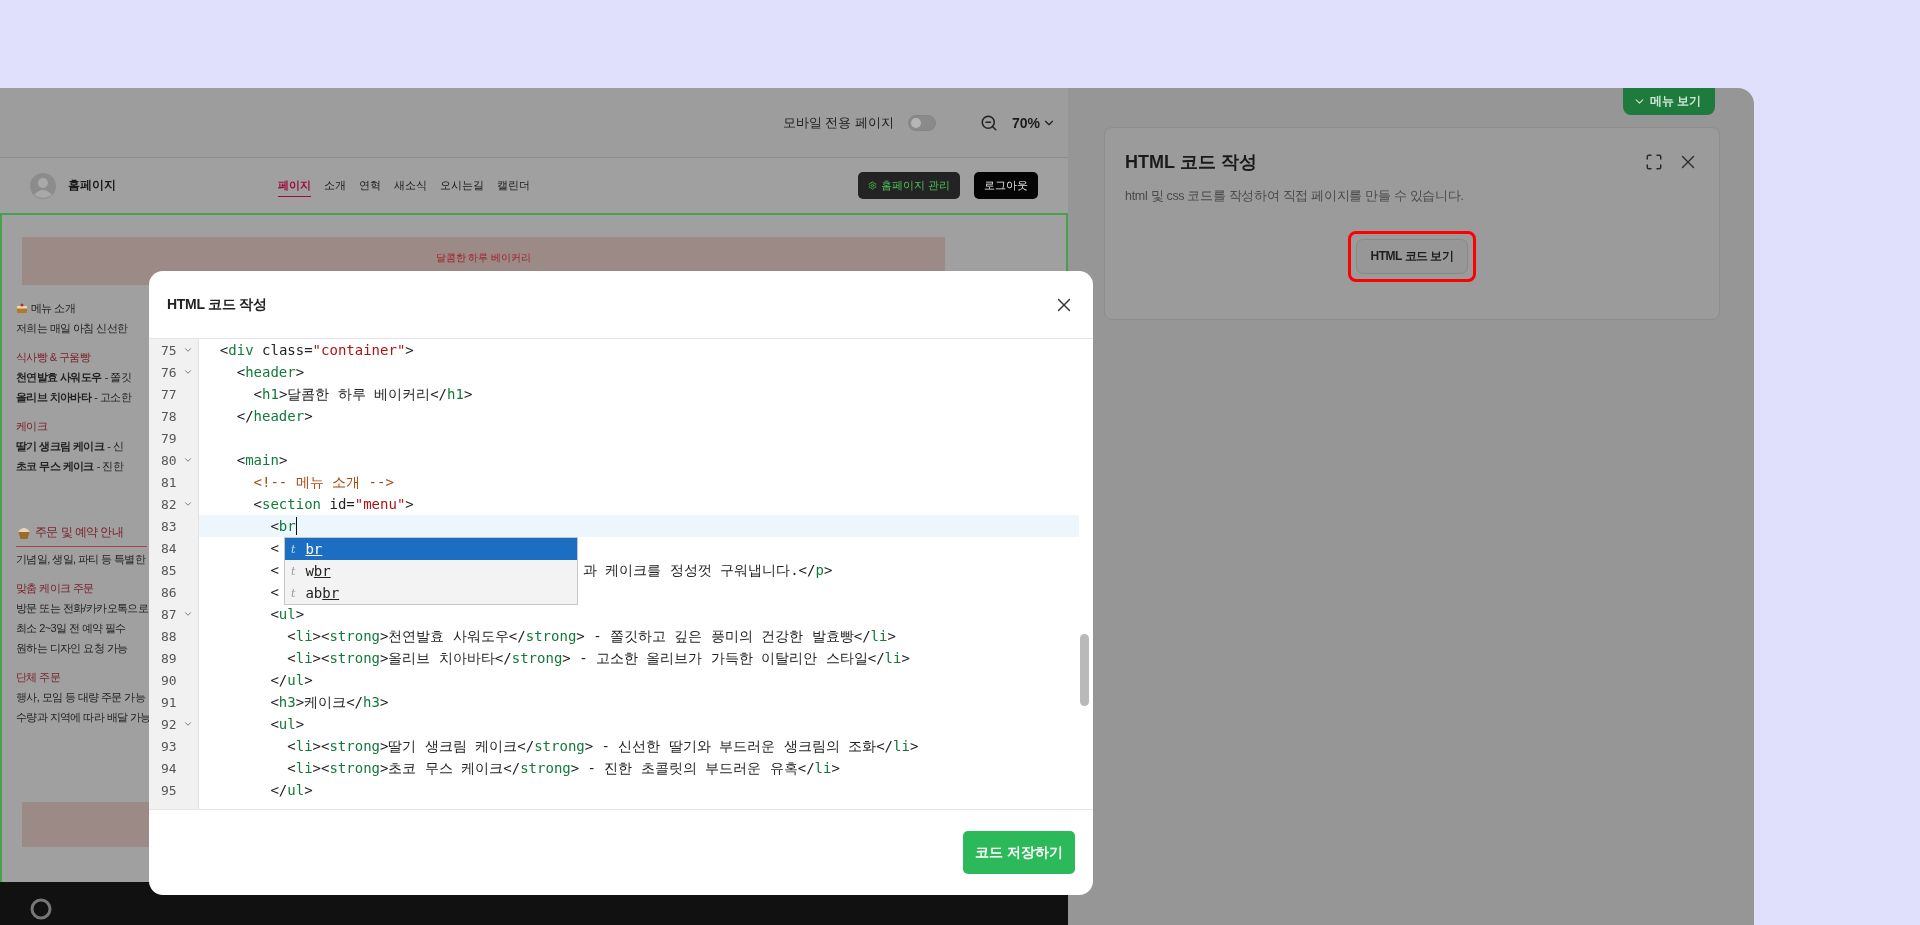 The width and height of the screenshot is (1920, 925). Describe the element at coordinates (431, 571) in the screenshot. I see `suggestion-item: t wbr` at that location.